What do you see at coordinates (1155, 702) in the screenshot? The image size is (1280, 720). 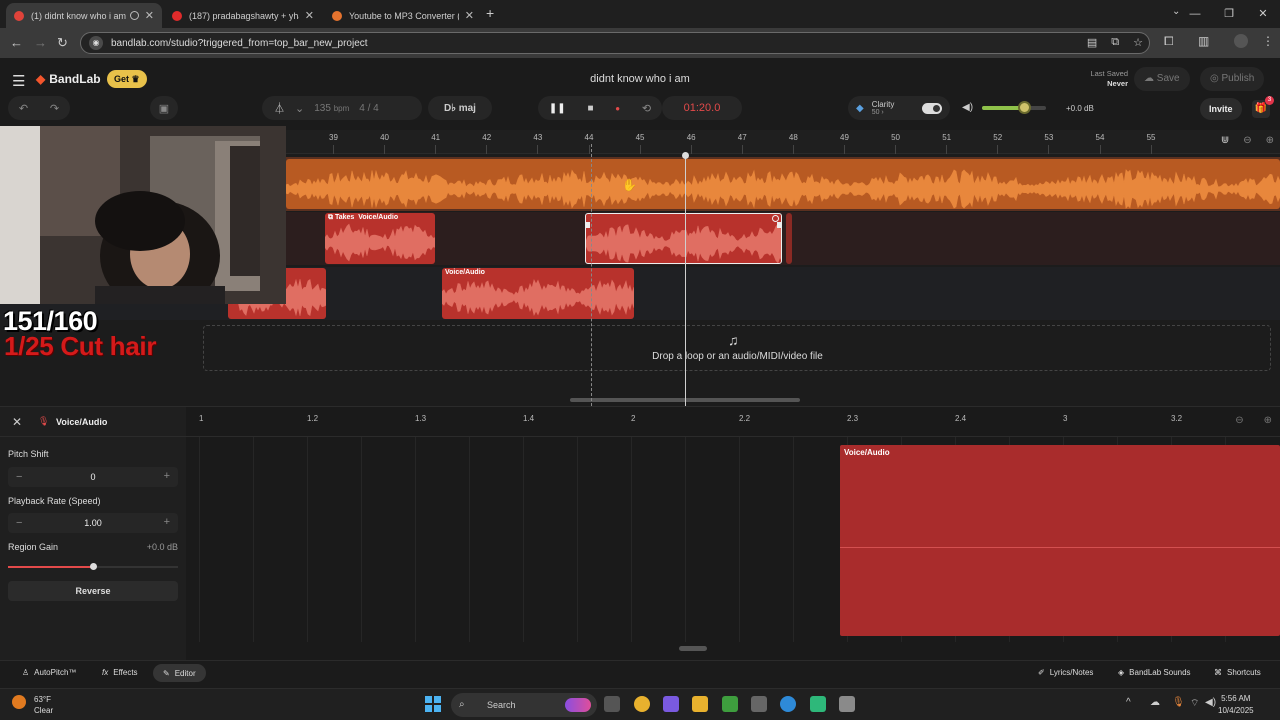 I see `onedrive-icon: ☁` at bounding box center [1155, 702].